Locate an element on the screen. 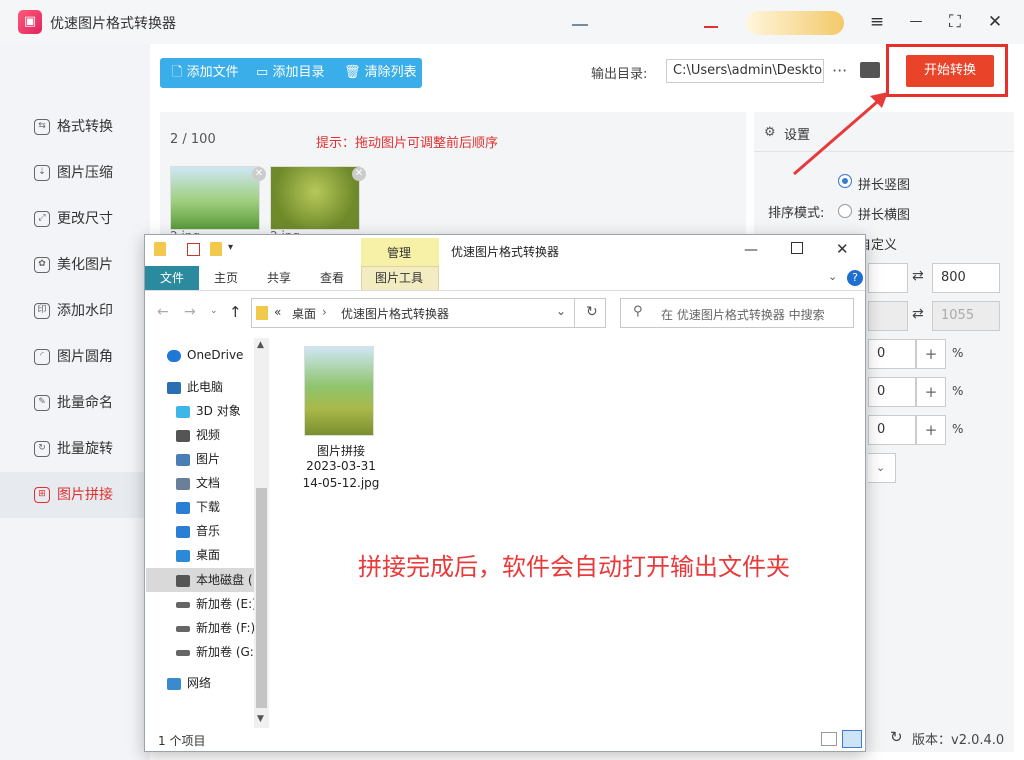 The width and height of the screenshot is (1024, 760). nav-drive-g: 新加卷 (G: is located at coordinates (215, 652).